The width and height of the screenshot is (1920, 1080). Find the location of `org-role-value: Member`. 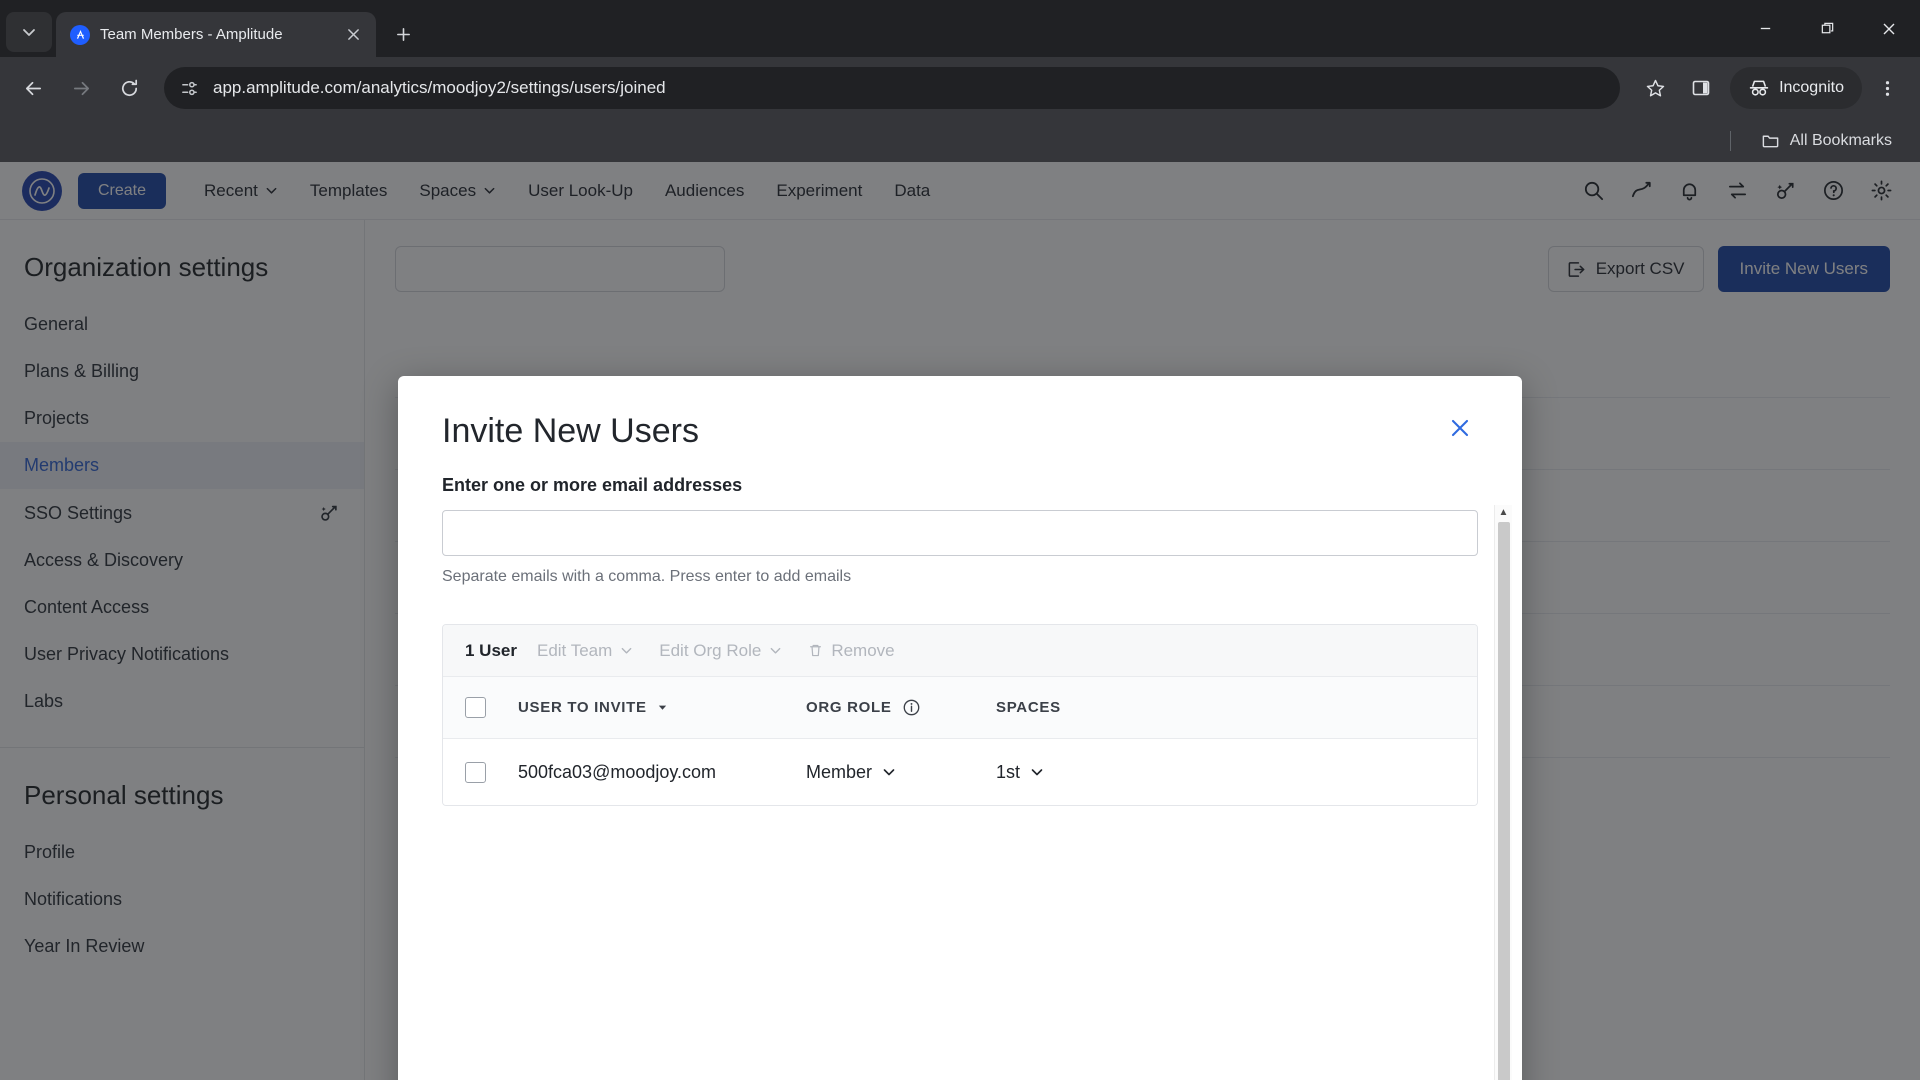

org-role-value: Member is located at coordinates (839, 771).